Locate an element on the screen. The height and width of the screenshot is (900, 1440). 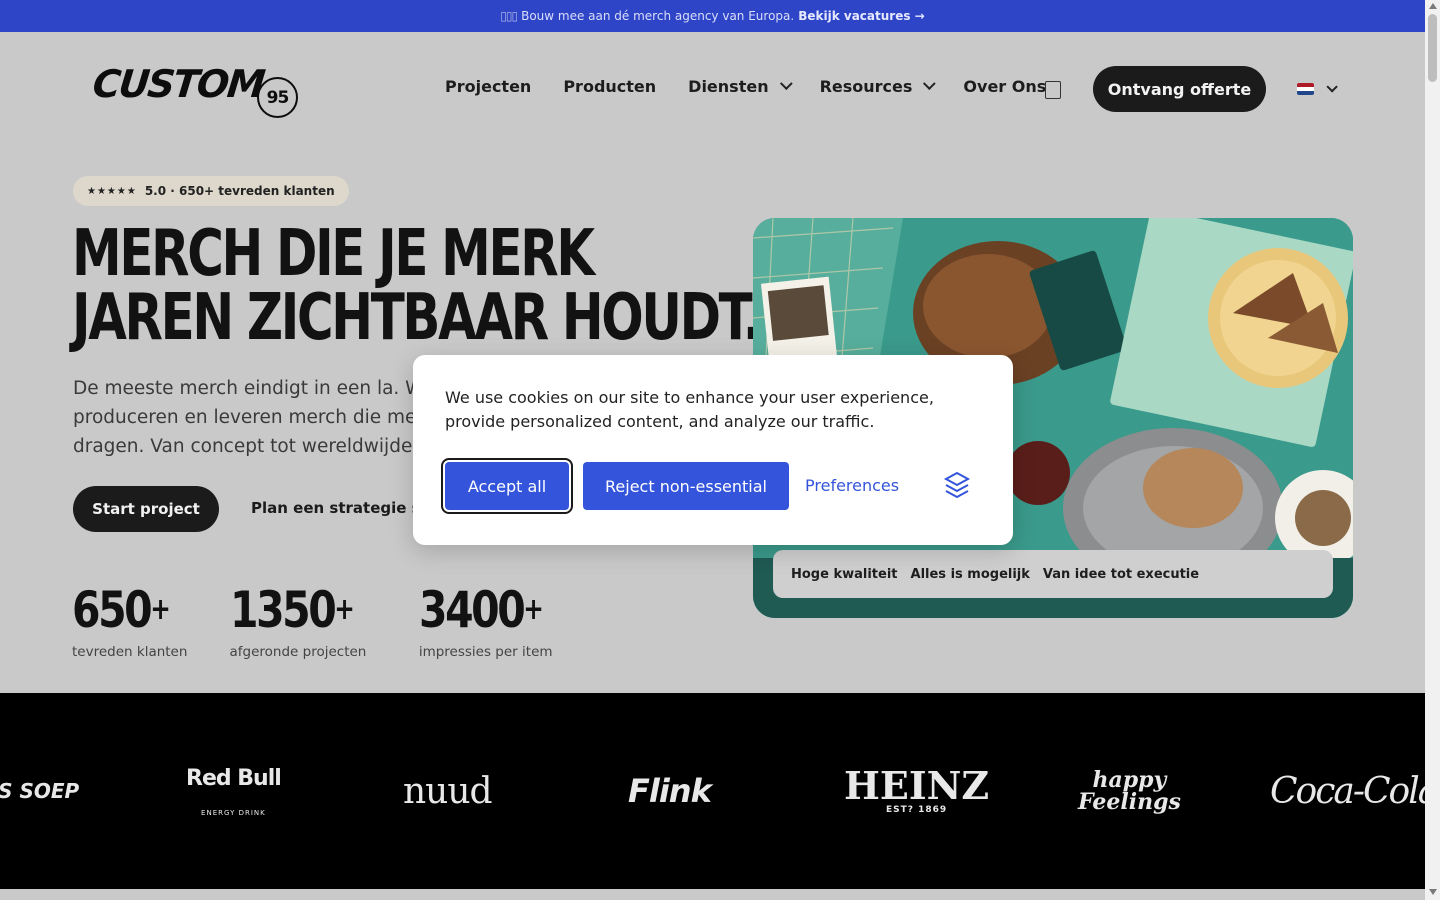
nav-diensten: Diensten is located at coordinates (740, 86).